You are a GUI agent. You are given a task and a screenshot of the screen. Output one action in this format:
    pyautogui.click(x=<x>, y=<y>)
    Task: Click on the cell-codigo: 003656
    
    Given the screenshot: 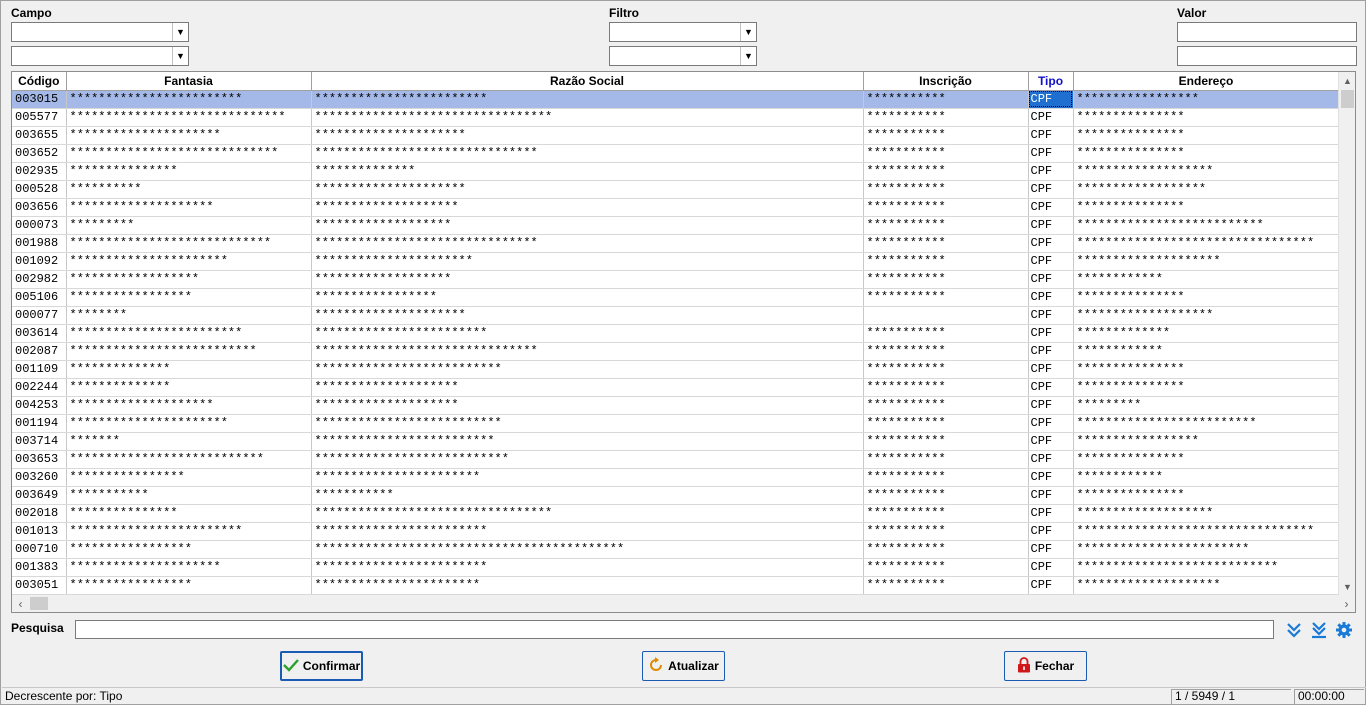 What is the action you would take?
    pyautogui.click(x=39, y=207)
    